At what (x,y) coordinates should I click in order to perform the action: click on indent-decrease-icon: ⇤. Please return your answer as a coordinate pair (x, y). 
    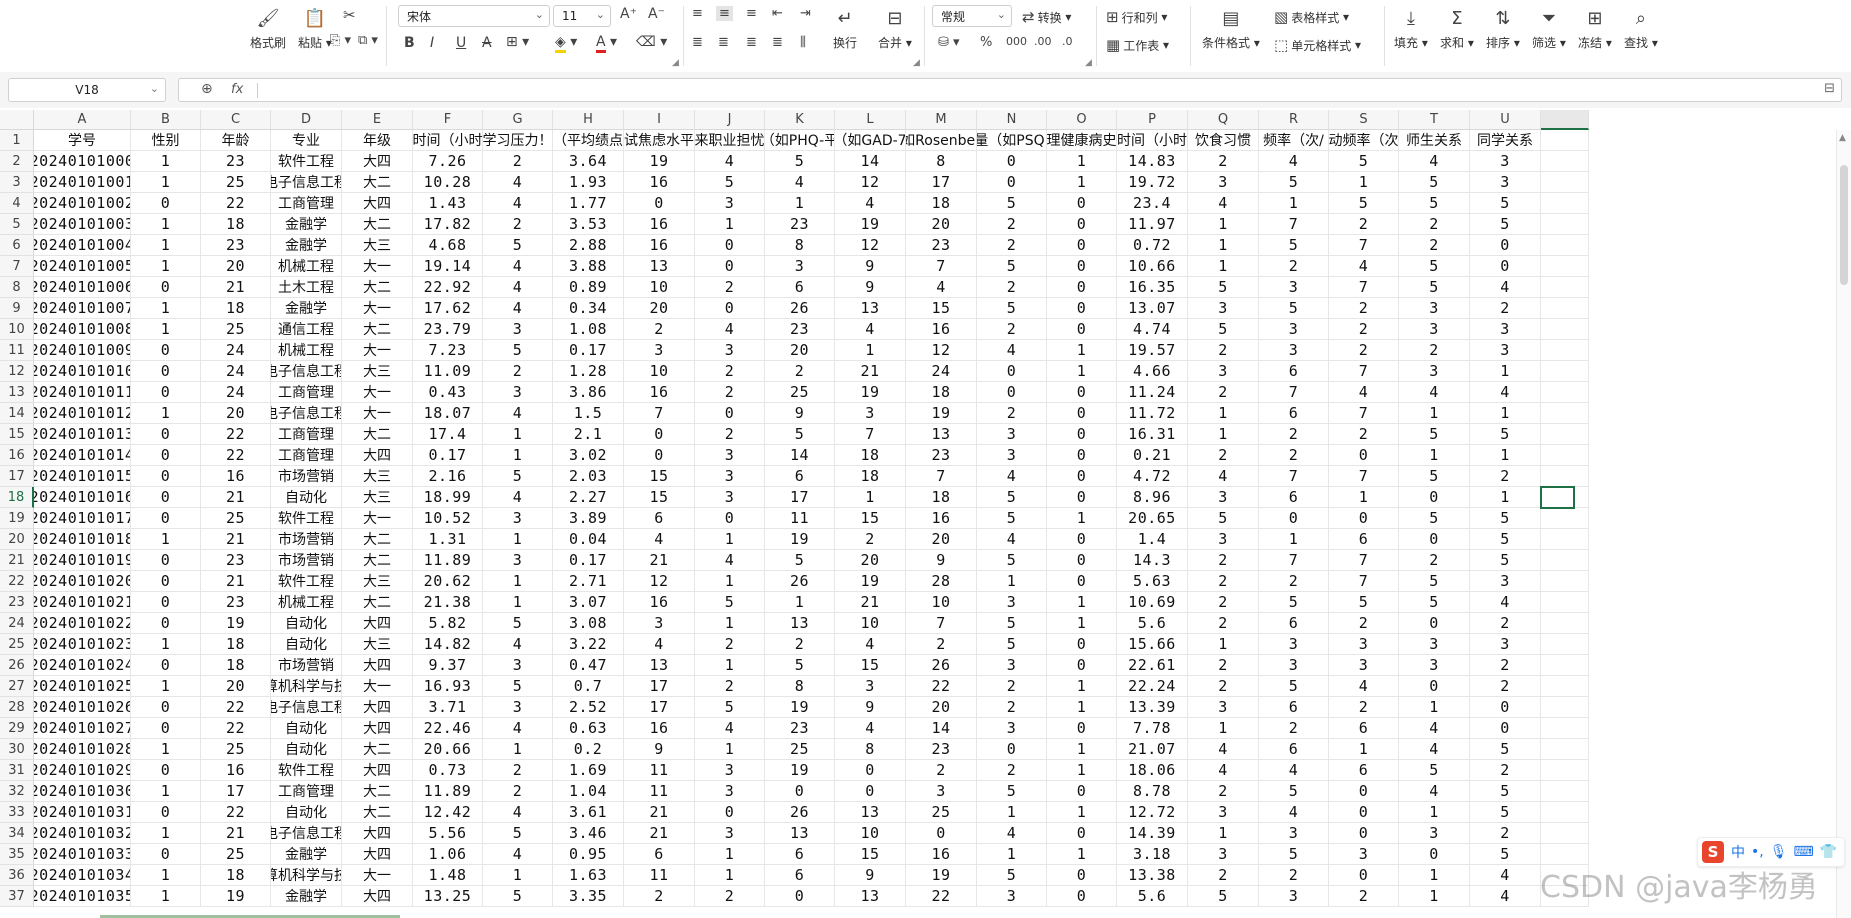
    Looking at the image, I should click on (777, 13).